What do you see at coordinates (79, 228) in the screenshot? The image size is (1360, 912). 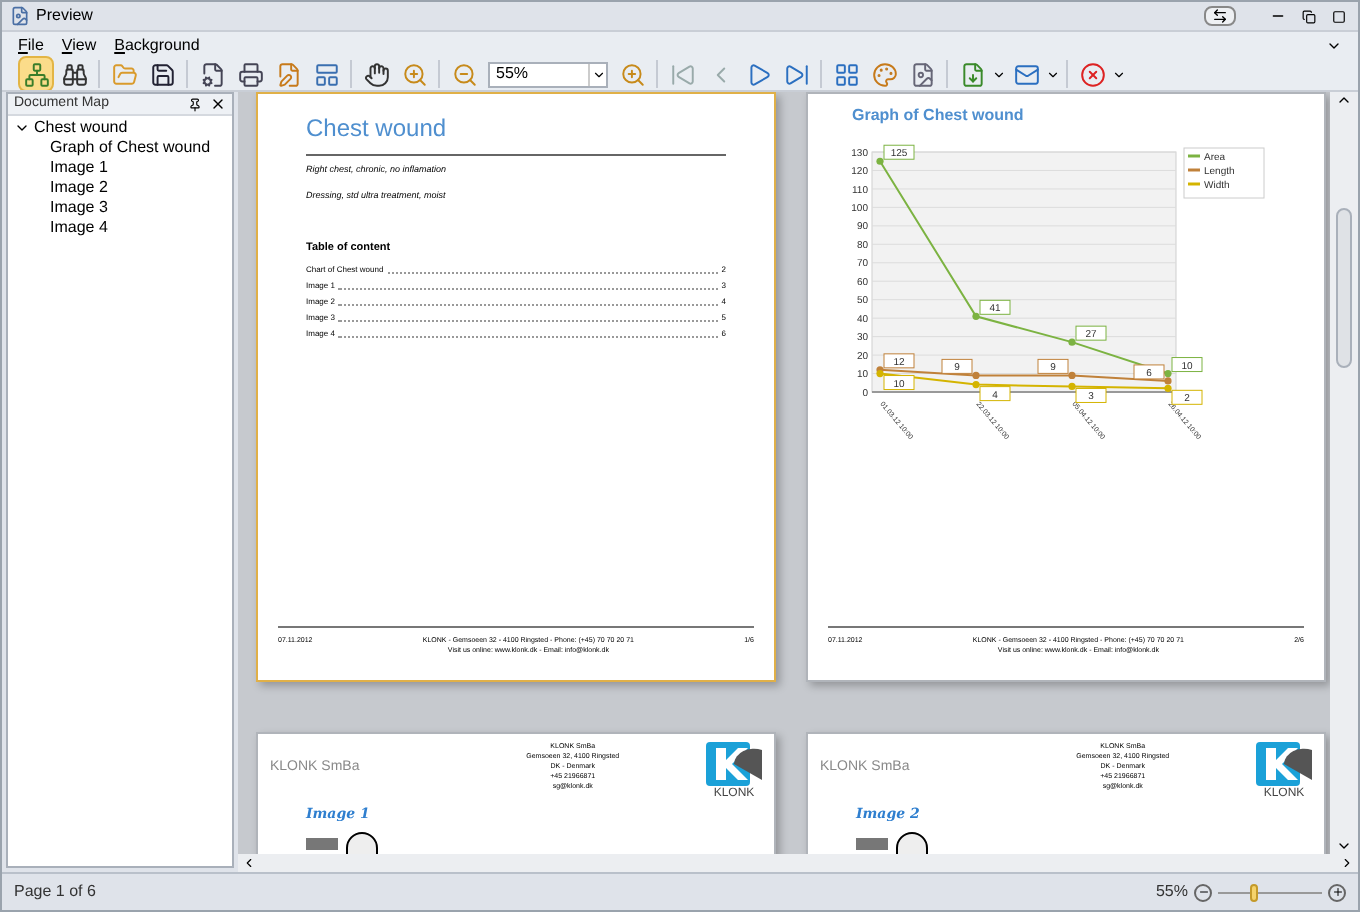 I see `tree-item: Image 4` at bounding box center [79, 228].